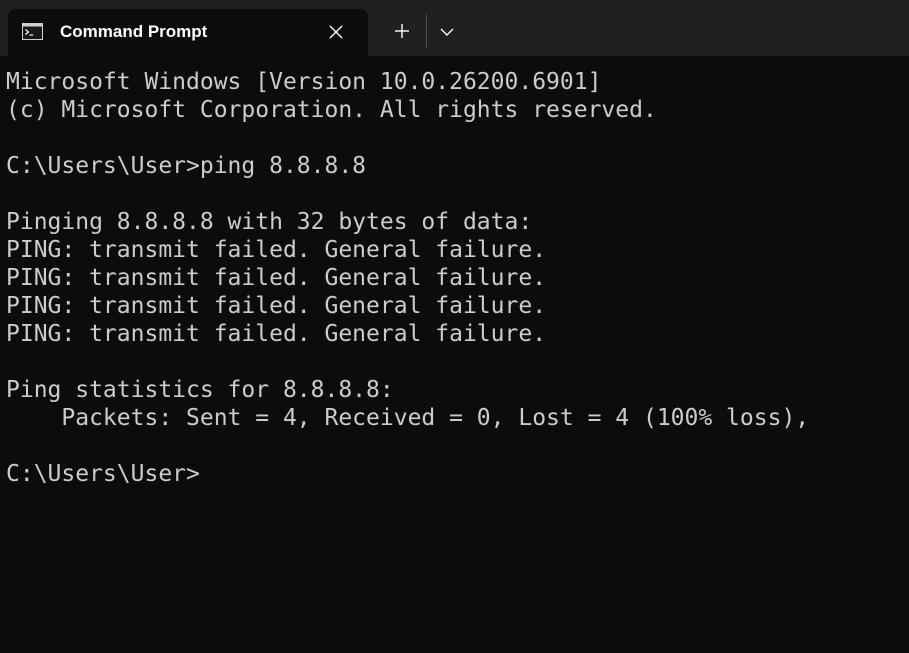 Image resolution: width=909 pixels, height=653 pixels. What do you see at coordinates (426, 31) in the screenshot?
I see `tab-divider` at bounding box center [426, 31].